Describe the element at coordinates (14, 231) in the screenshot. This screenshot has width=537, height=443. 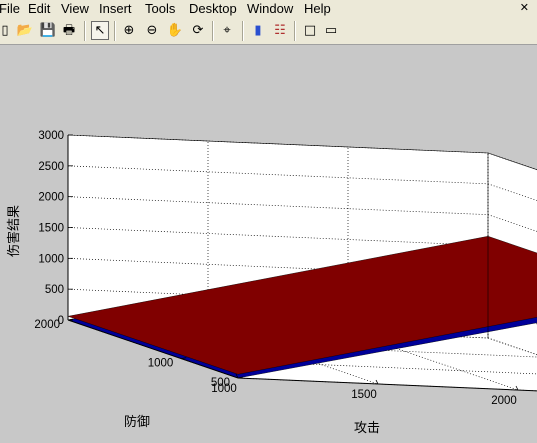
I see `z-axis-label: 伤害结果` at that location.